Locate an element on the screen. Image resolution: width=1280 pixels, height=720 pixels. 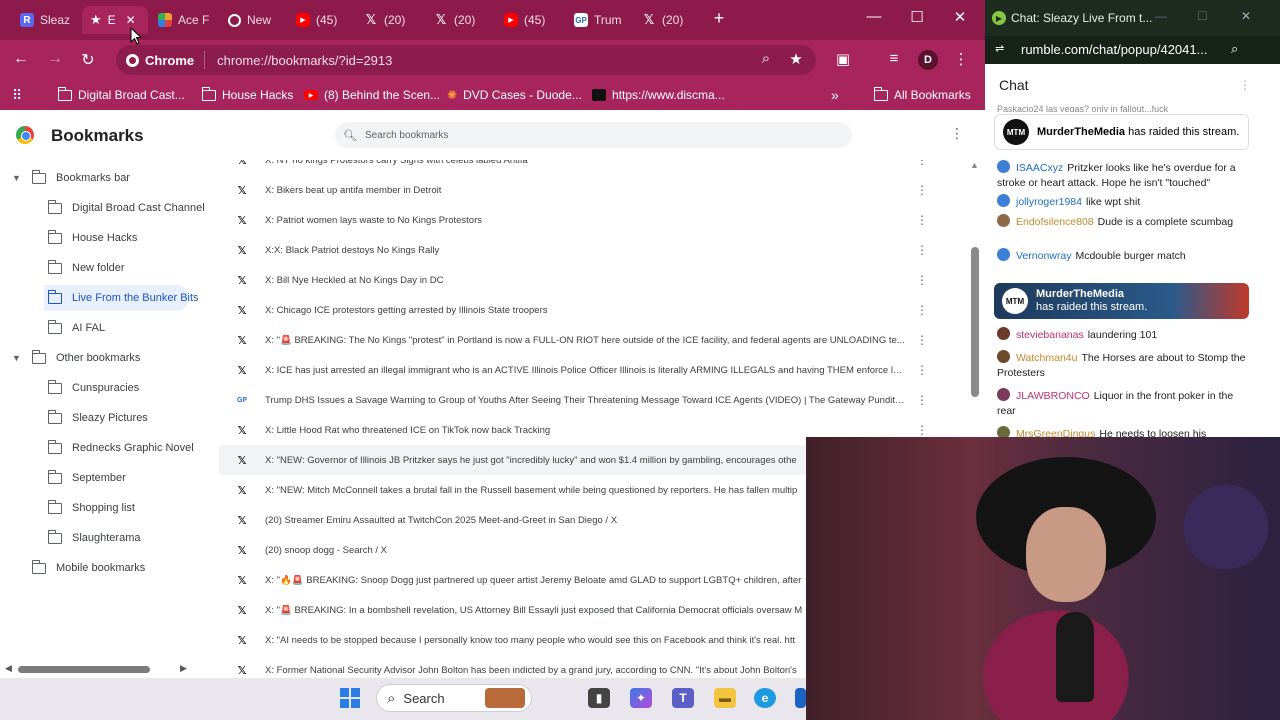
teams-app-icon: T is located at coordinates (683, 698).